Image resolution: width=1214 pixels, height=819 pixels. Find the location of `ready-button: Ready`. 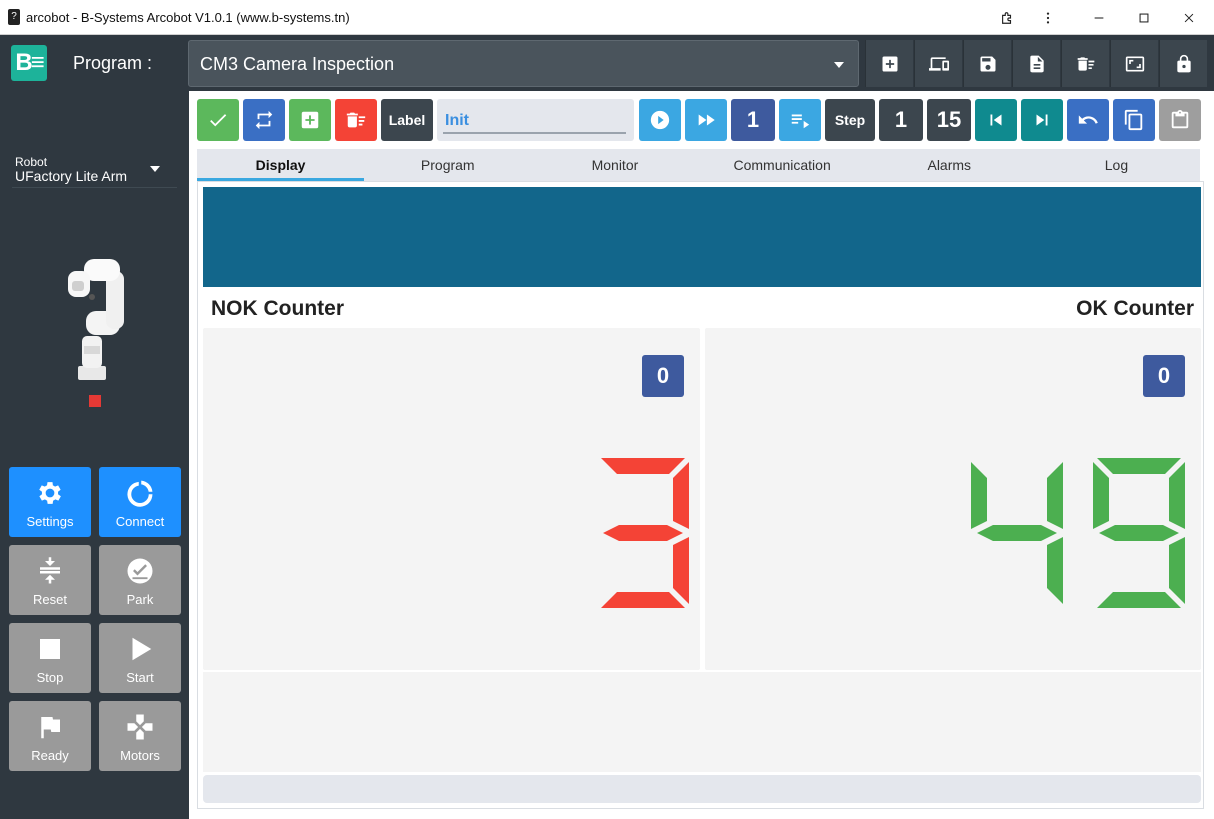

ready-button: Ready is located at coordinates (50, 736).